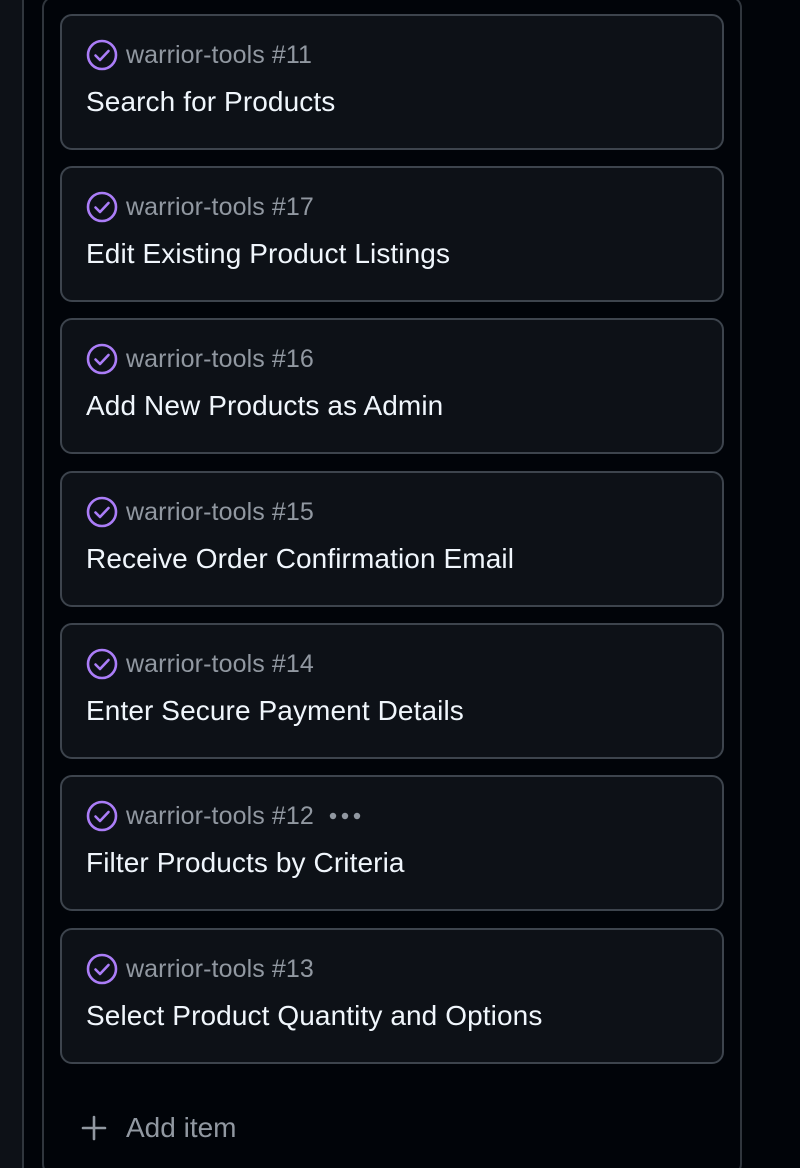 The height and width of the screenshot is (1168, 800). Describe the element at coordinates (210, 102) in the screenshot. I see `card-title: Search for Products` at that location.